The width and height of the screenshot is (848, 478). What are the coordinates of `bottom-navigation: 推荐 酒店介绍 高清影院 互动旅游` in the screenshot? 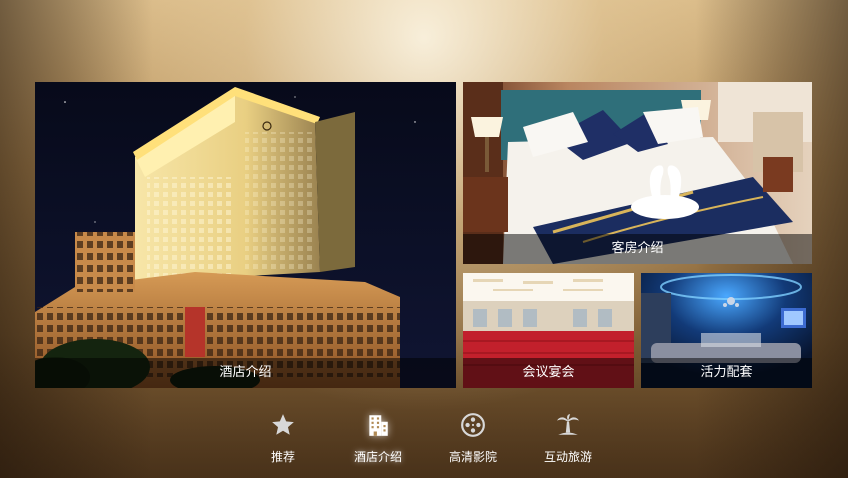 It's located at (424, 440).